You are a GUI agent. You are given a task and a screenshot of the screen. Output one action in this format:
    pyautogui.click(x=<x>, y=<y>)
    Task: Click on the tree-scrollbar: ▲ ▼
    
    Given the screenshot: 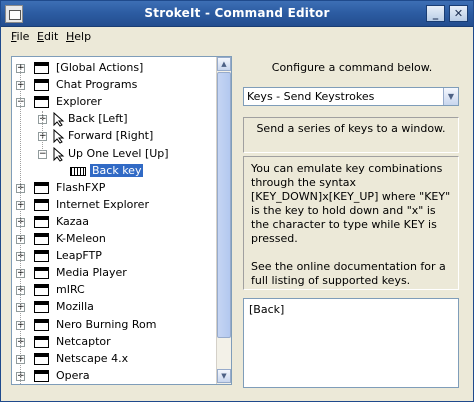 What is the action you would take?
    pyautogui.click(x=223, y=220)
    